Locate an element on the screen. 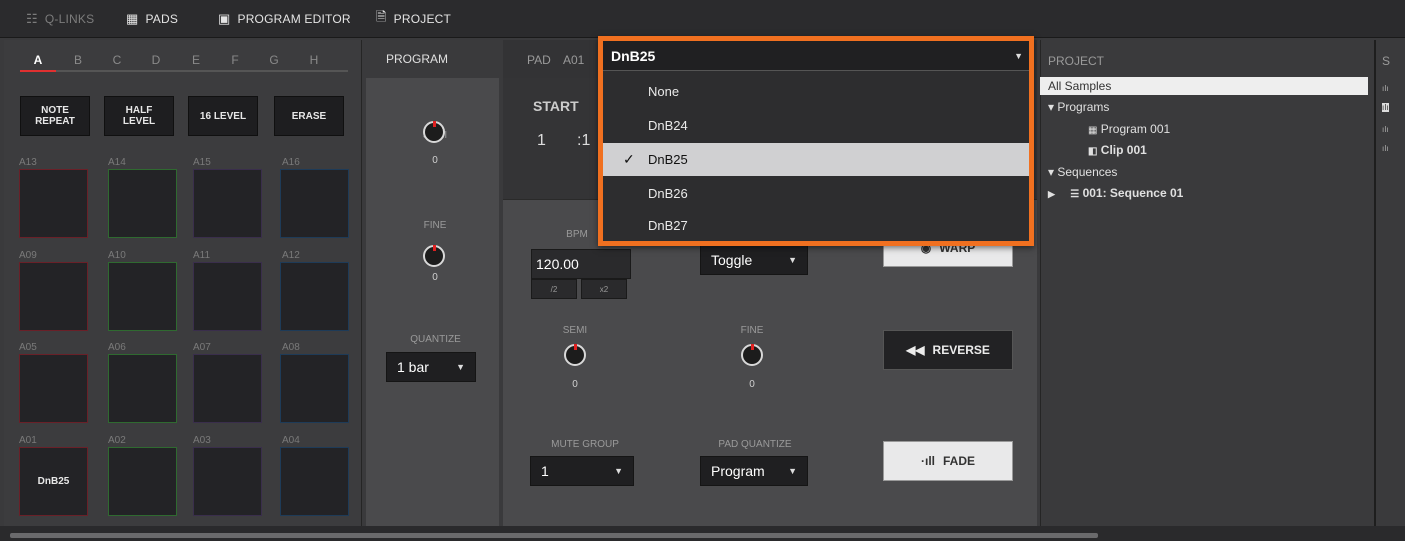  program-quantize-select: 1 bar ▼ is located at coordinates (431, 367).